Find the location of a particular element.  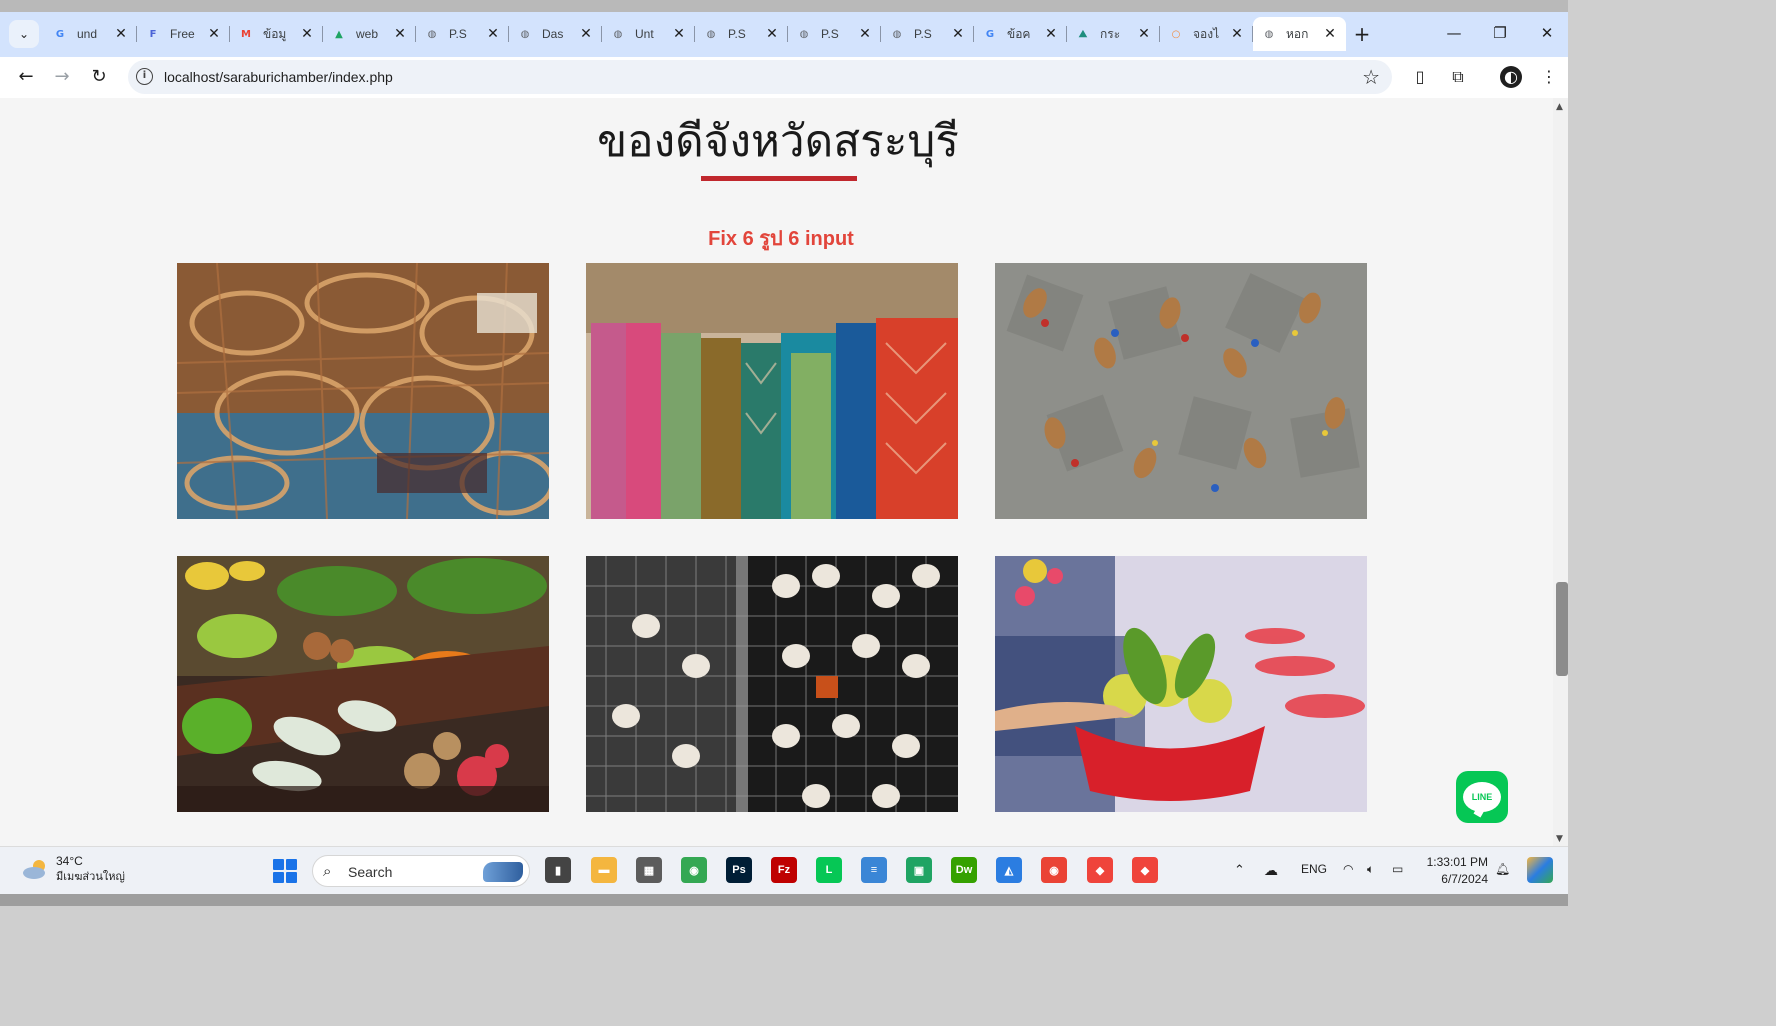

forward-arrow-icon: → is located at coordinates (62, 77).